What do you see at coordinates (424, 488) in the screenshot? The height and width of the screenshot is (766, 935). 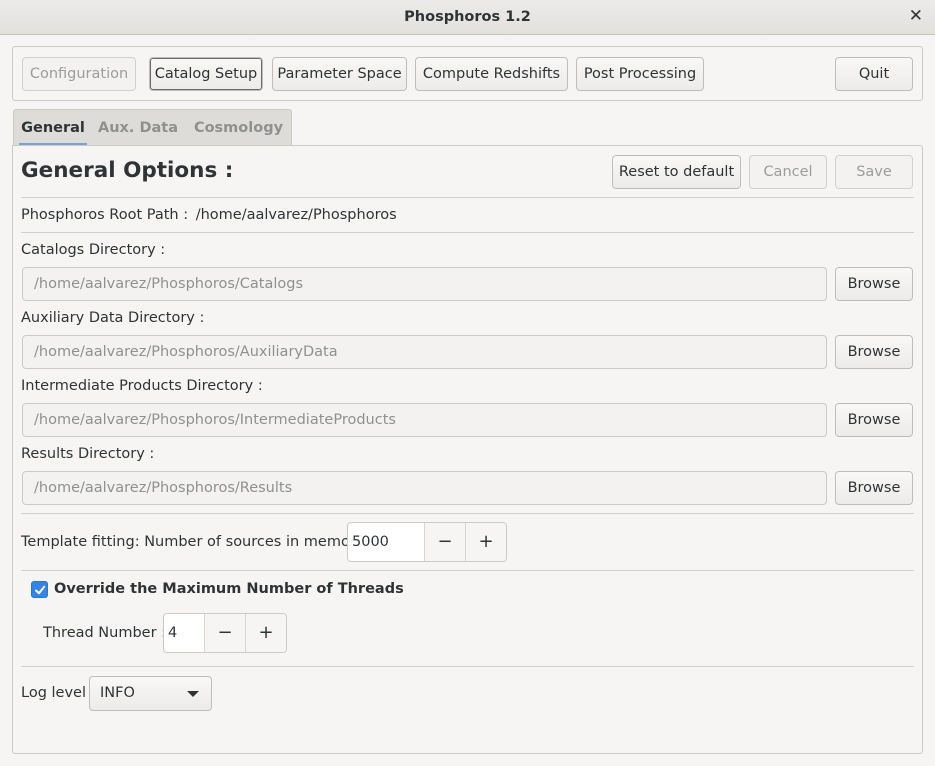 I see `results-directory-field: /home/aalvarez/Phosphoros/Results` at bounding box center [424, 488].